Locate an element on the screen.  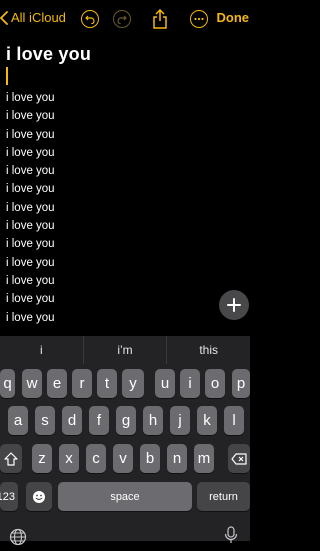
key-c: c is located at coordinates (96, 458).